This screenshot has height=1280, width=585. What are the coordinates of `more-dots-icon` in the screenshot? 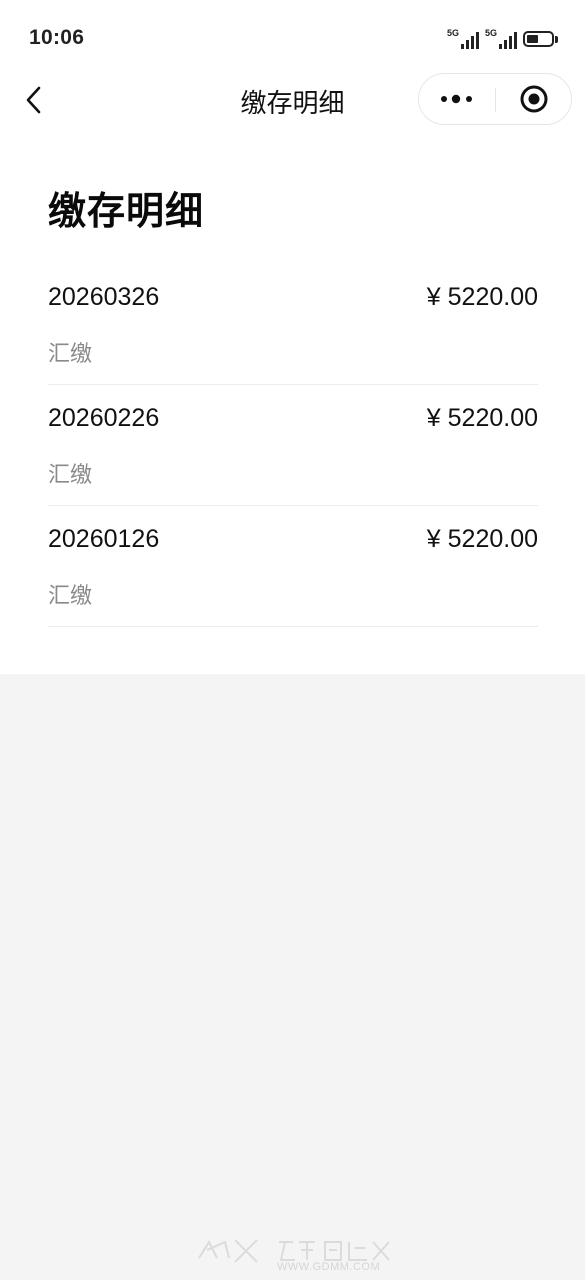 It's located at (456, 99).